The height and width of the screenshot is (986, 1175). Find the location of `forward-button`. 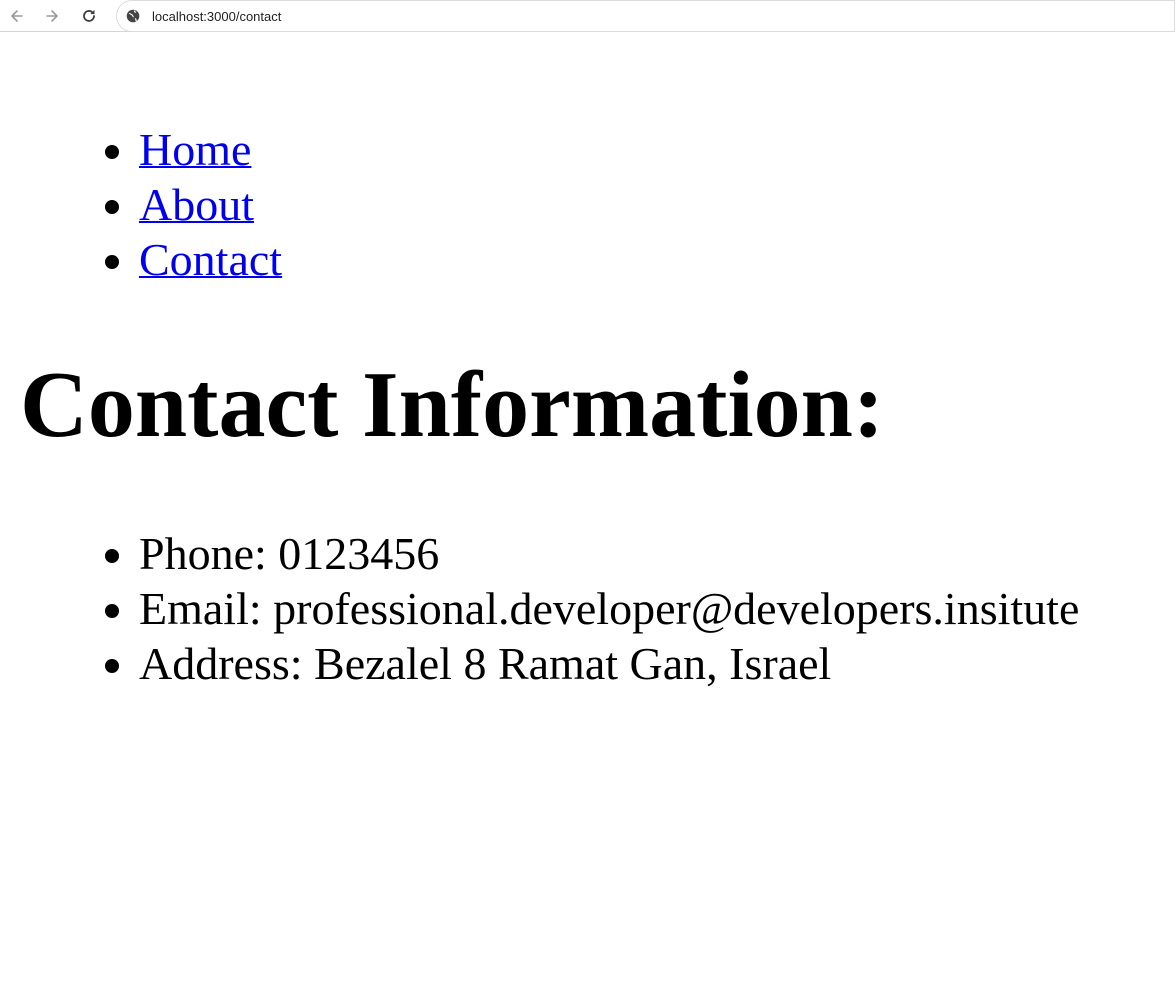

forward-button is located at coordinates (52, 16).